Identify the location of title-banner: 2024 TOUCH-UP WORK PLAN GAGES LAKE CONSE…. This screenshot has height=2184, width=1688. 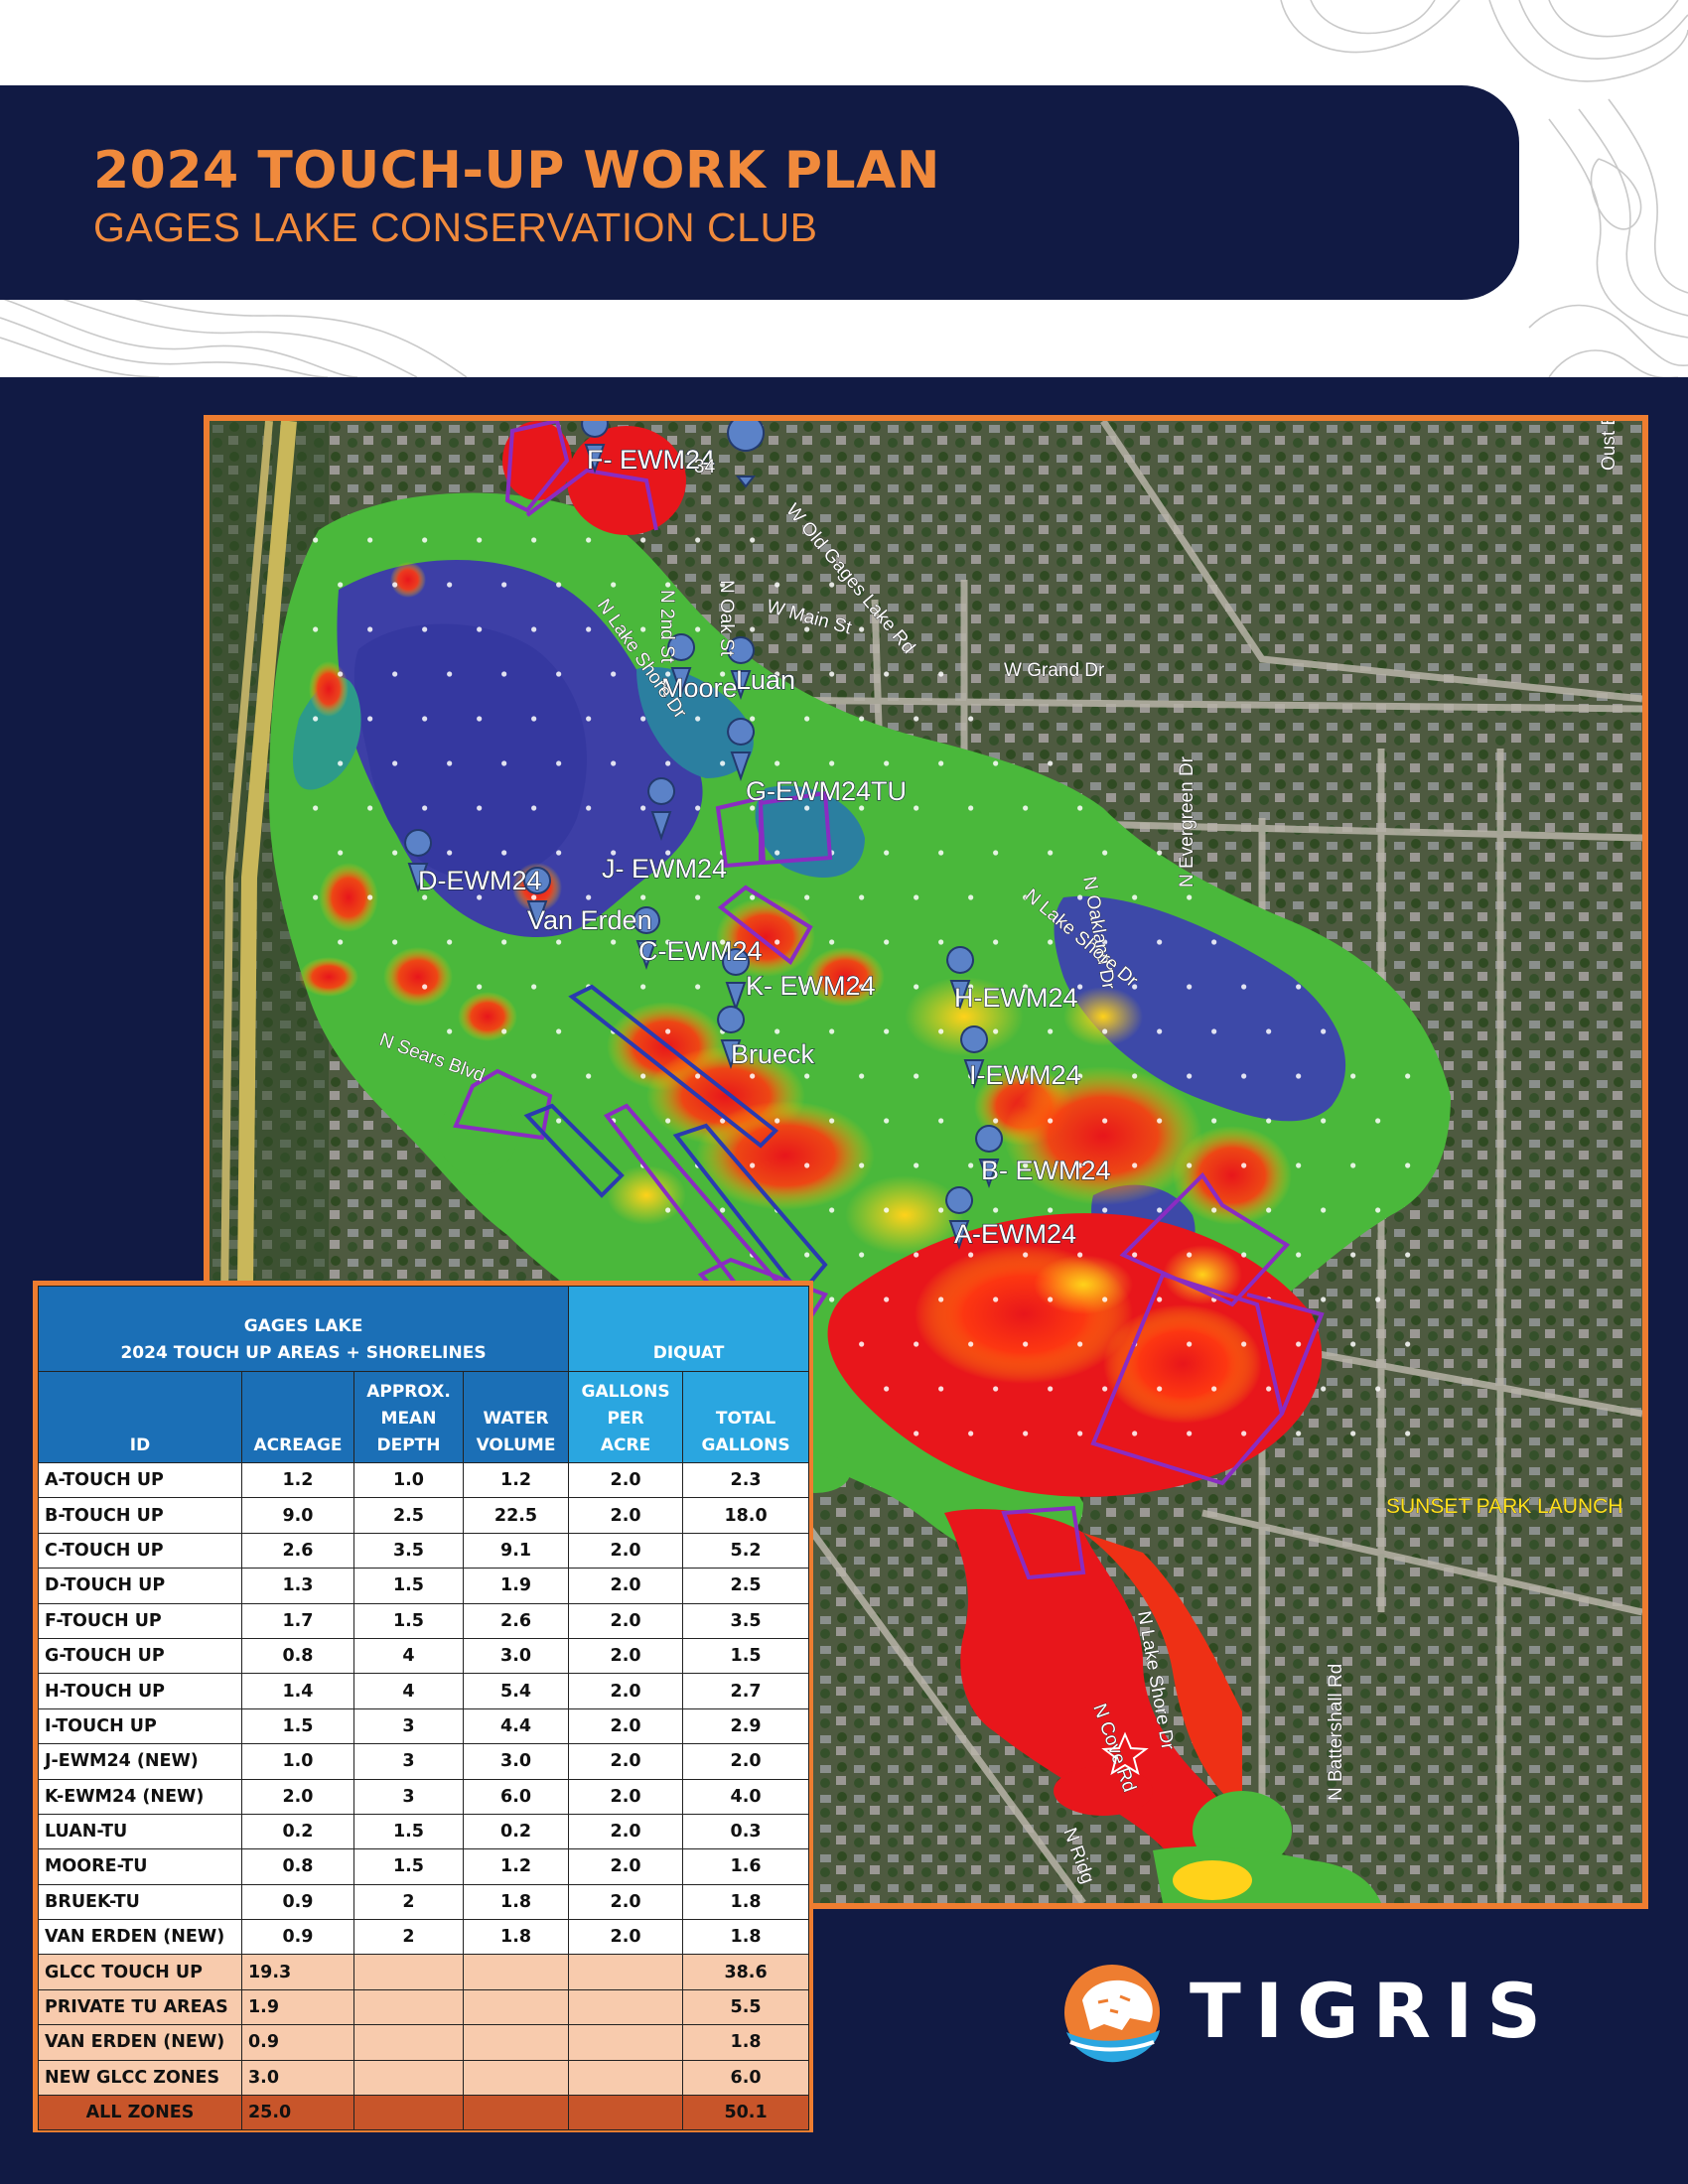
(759, 192).